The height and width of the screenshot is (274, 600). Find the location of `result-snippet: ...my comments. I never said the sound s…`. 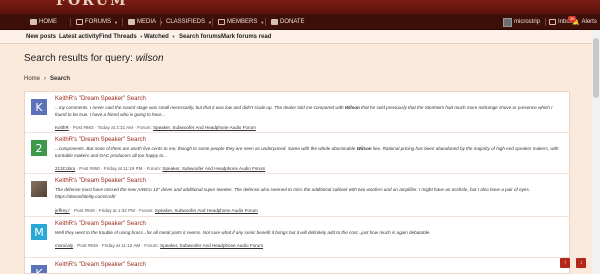

result-snippet: ...my comments. I never said the sound s… is located at coordinates (304, 111).